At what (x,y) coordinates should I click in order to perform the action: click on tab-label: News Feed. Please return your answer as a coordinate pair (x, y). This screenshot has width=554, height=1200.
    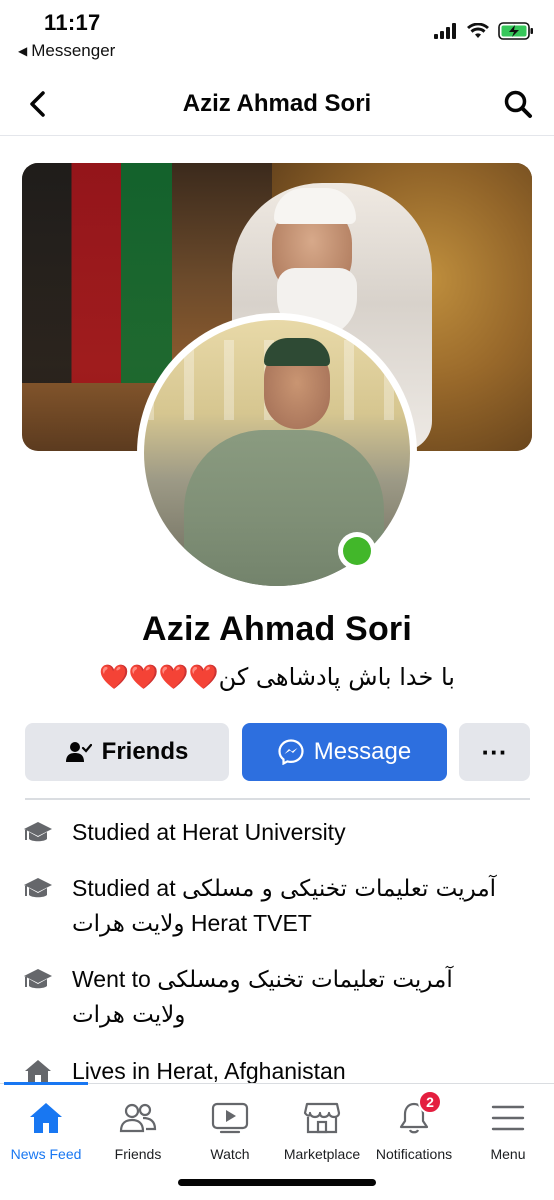
    Looking at the image, I should click on (46, 1154).